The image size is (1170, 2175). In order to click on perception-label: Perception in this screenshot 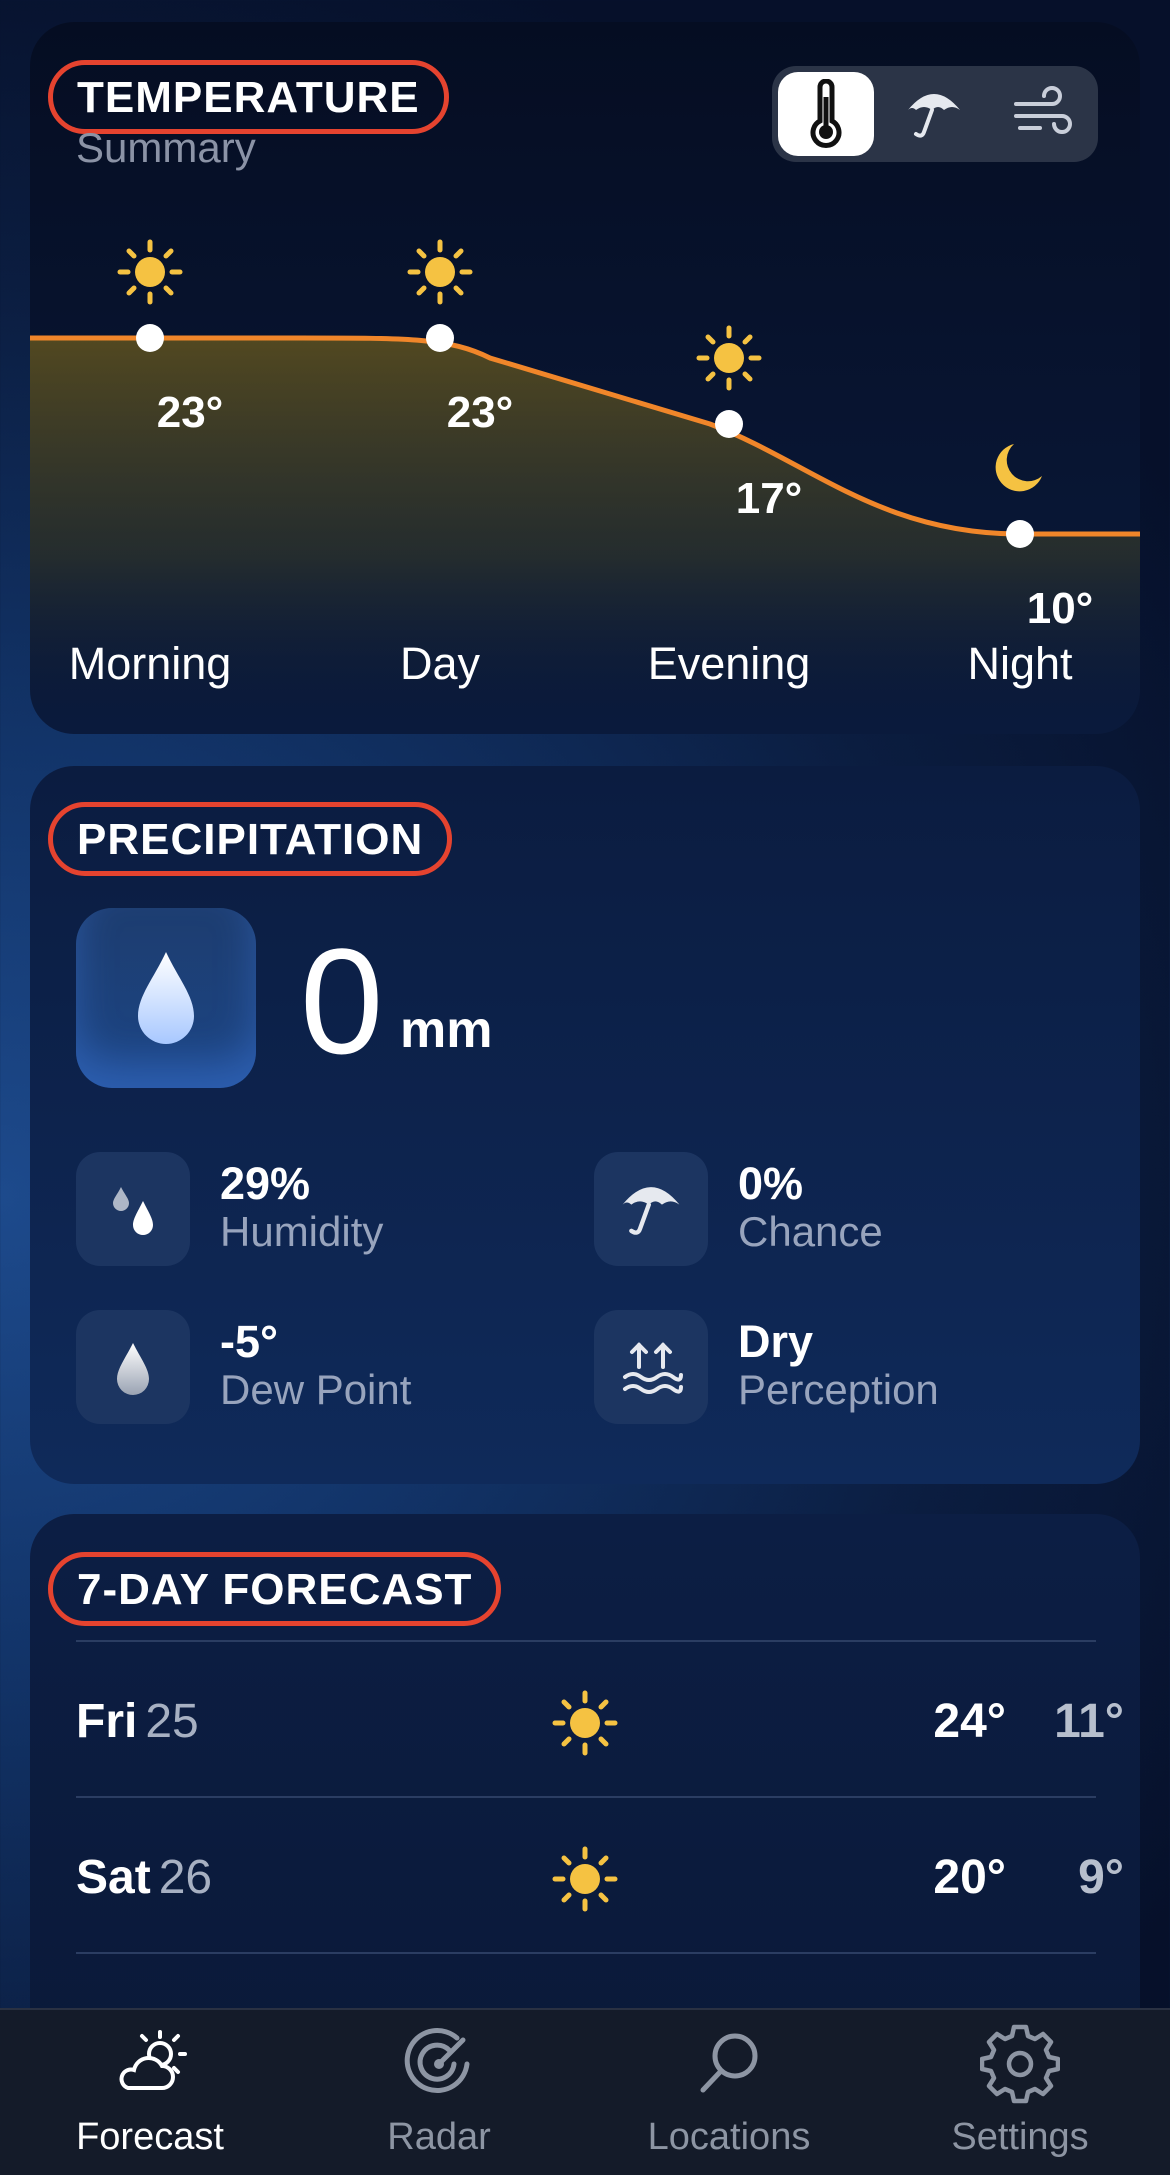, I will do `click(838, 1389)`.